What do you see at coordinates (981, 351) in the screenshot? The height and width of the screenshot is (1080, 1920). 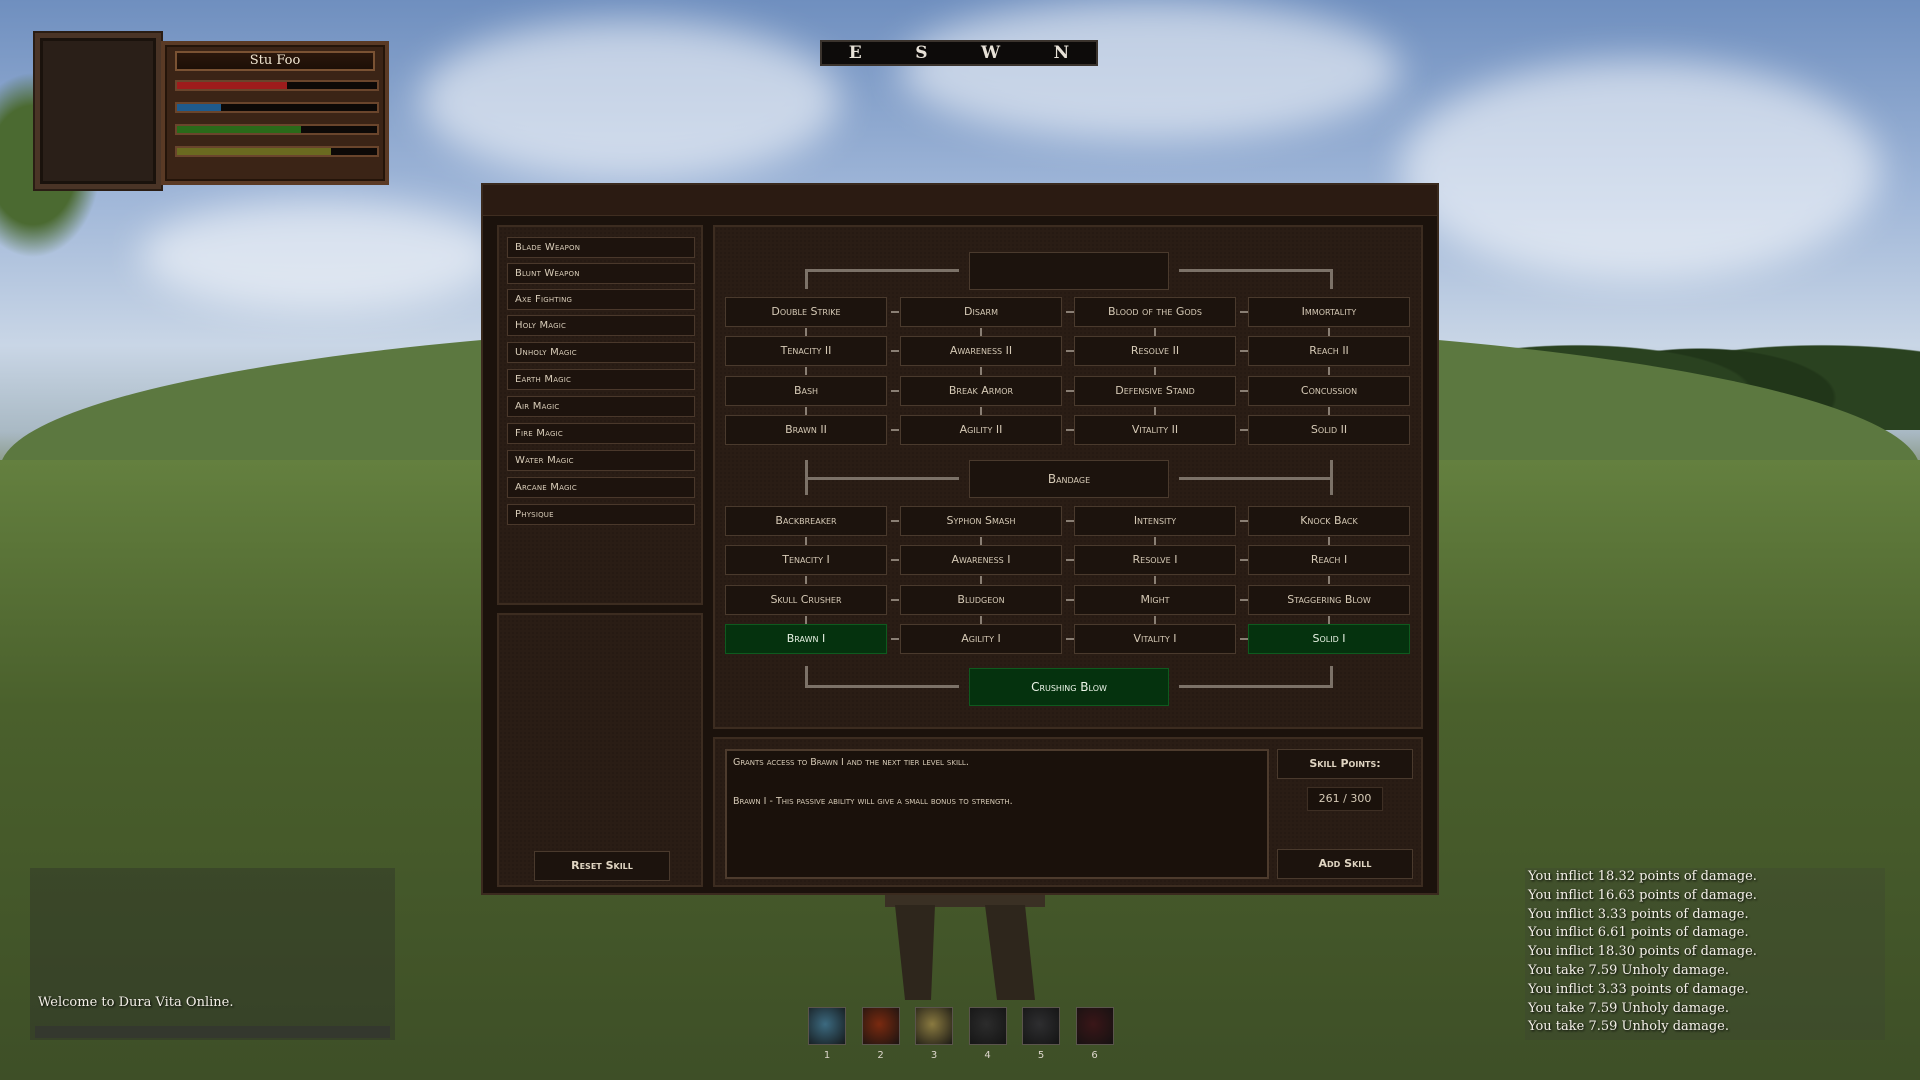 I see `skill-node-awareness-ii: Awareness II` at bounding box center [981, 351].